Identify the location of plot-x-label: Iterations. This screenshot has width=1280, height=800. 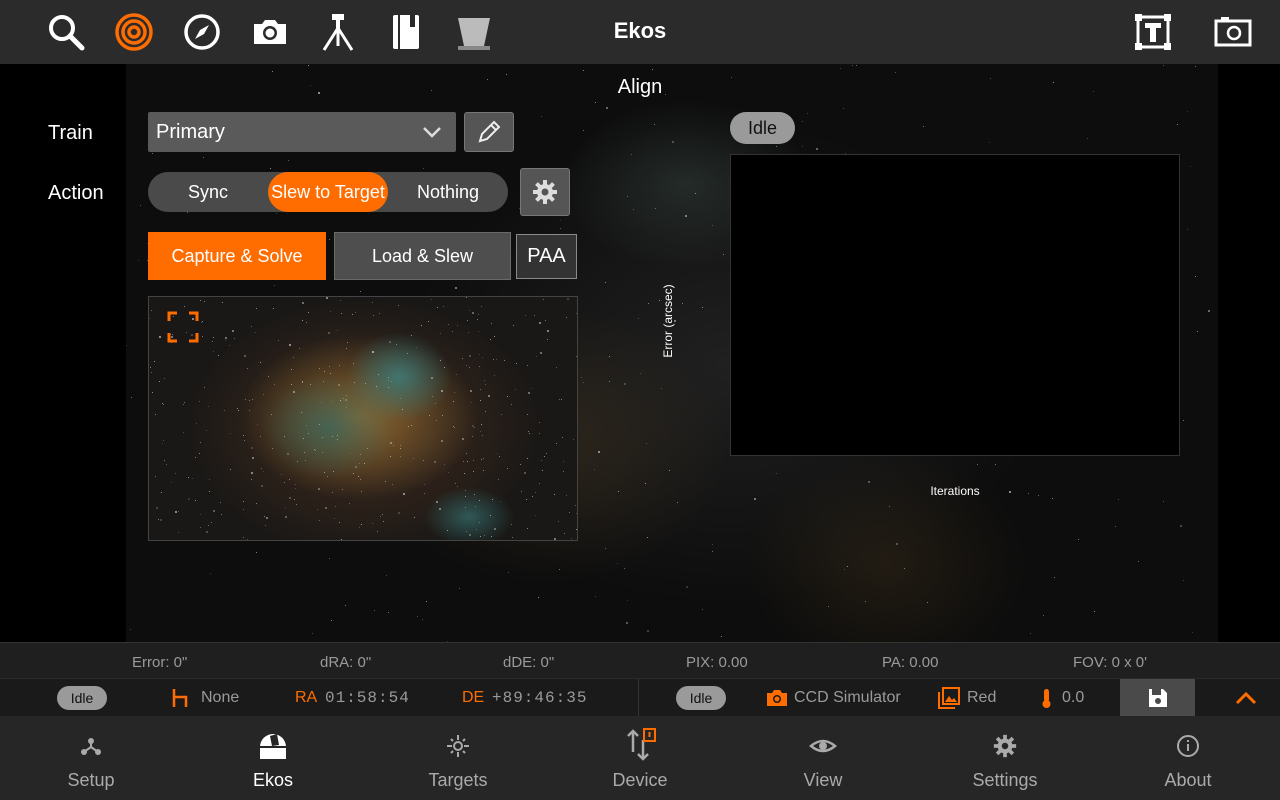
(955, 491).